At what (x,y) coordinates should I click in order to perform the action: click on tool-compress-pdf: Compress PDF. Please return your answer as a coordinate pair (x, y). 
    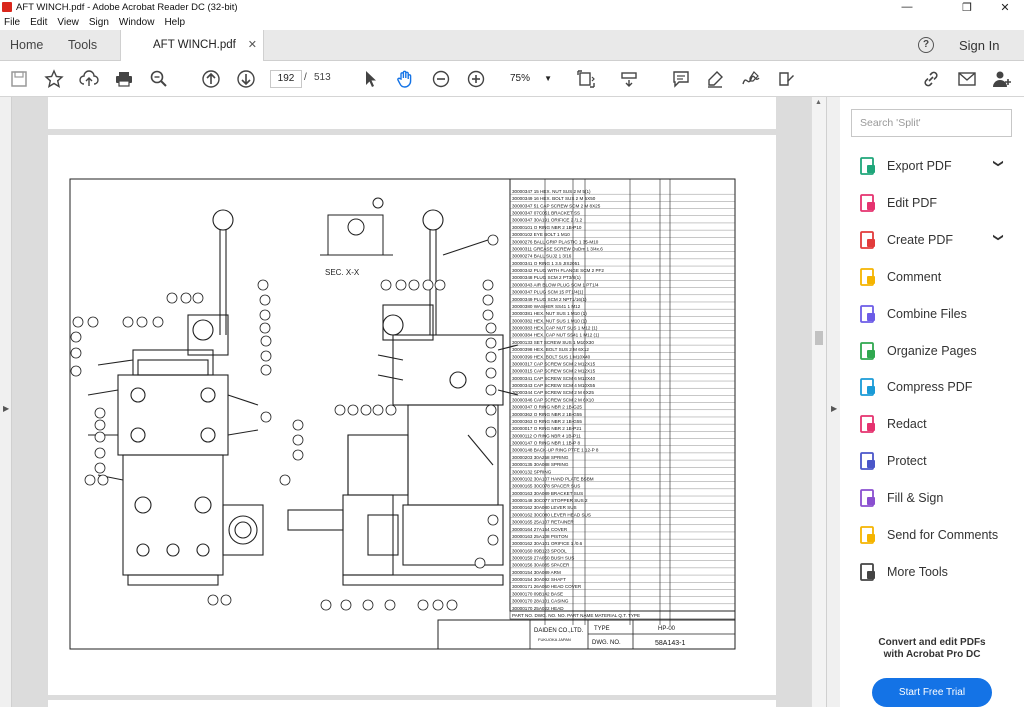
    Looking at the image, I should click on (938, 387).